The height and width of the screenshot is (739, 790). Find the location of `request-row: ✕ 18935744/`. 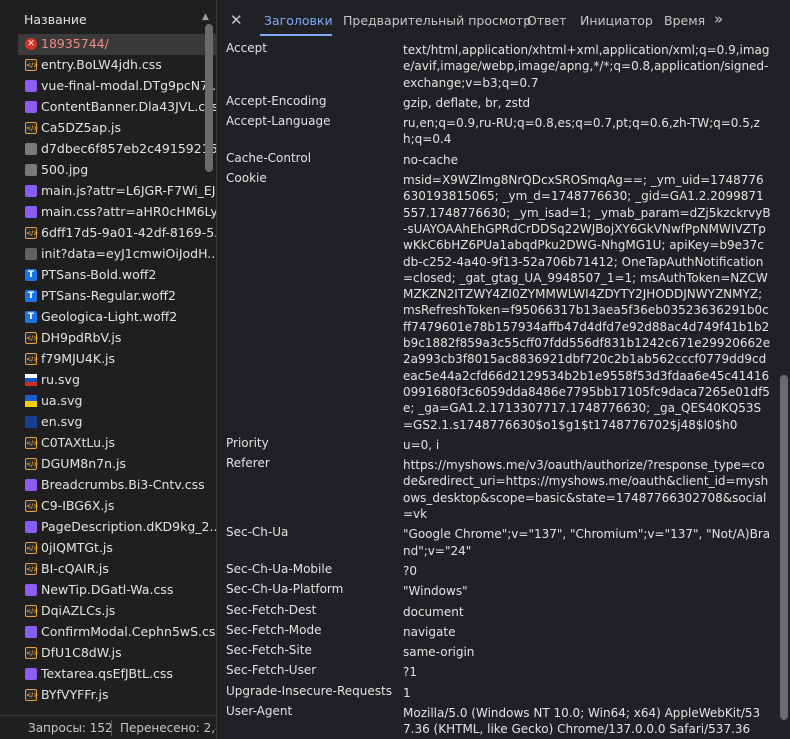

request-row: ✕ 18935744/ is located at coordinates (117, 44).